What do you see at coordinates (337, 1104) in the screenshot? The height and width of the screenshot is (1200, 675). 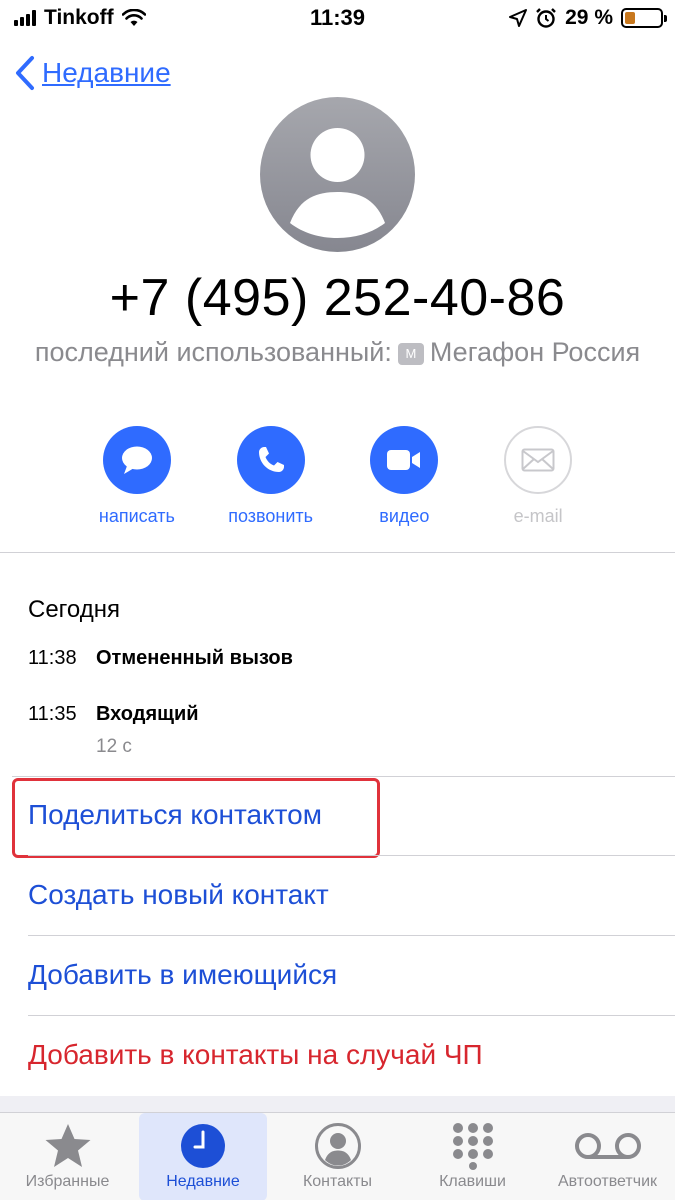 I see `section-gap` at bounding box center [337, 1104].